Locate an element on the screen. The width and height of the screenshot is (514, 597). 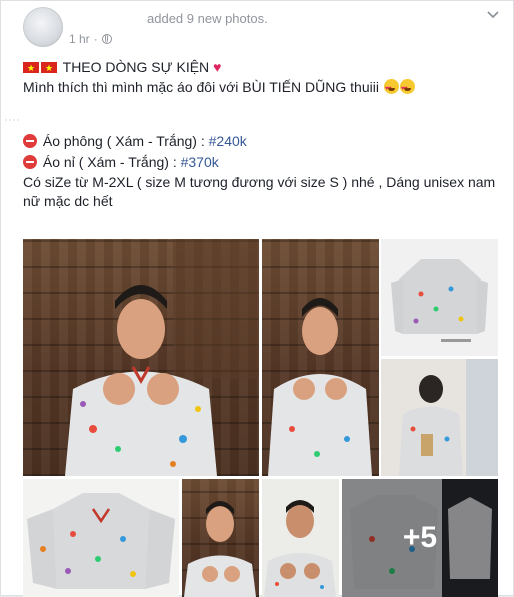
more-photos-overlay: +5 is located at coordinates (420, 538).